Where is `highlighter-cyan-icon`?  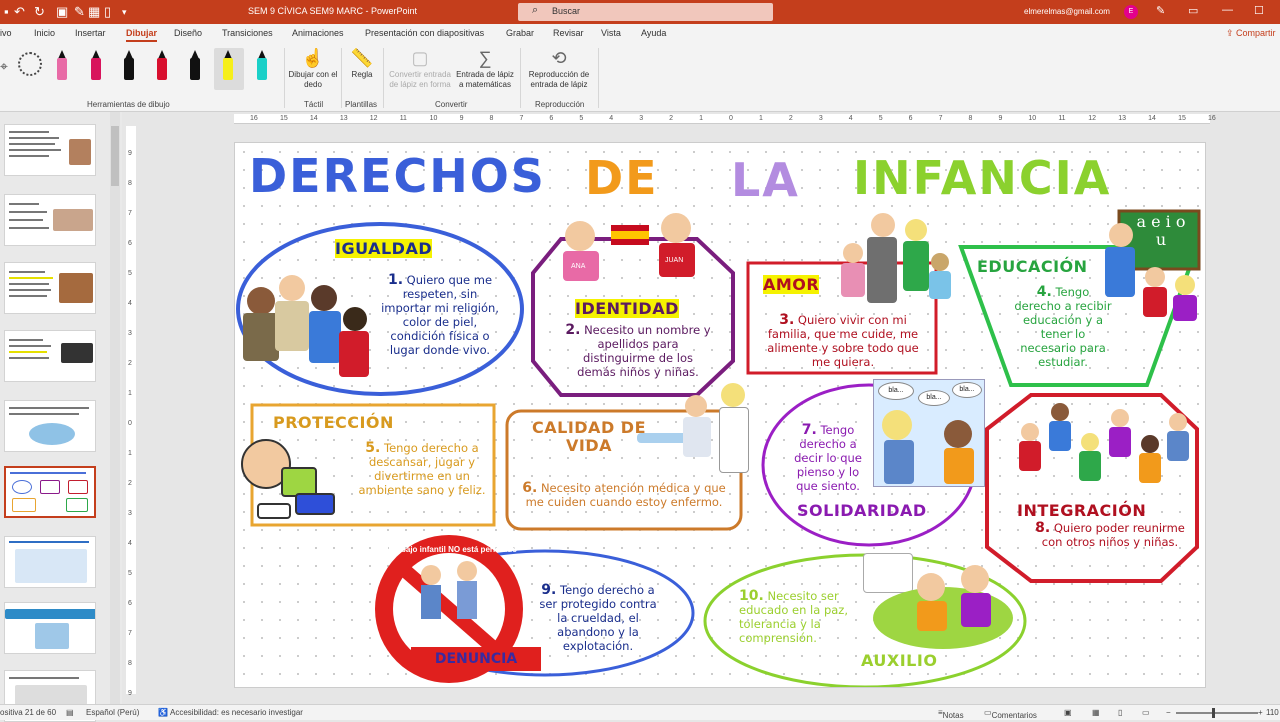
highlighter-cyan-icon is located at coordinates (262, 65).